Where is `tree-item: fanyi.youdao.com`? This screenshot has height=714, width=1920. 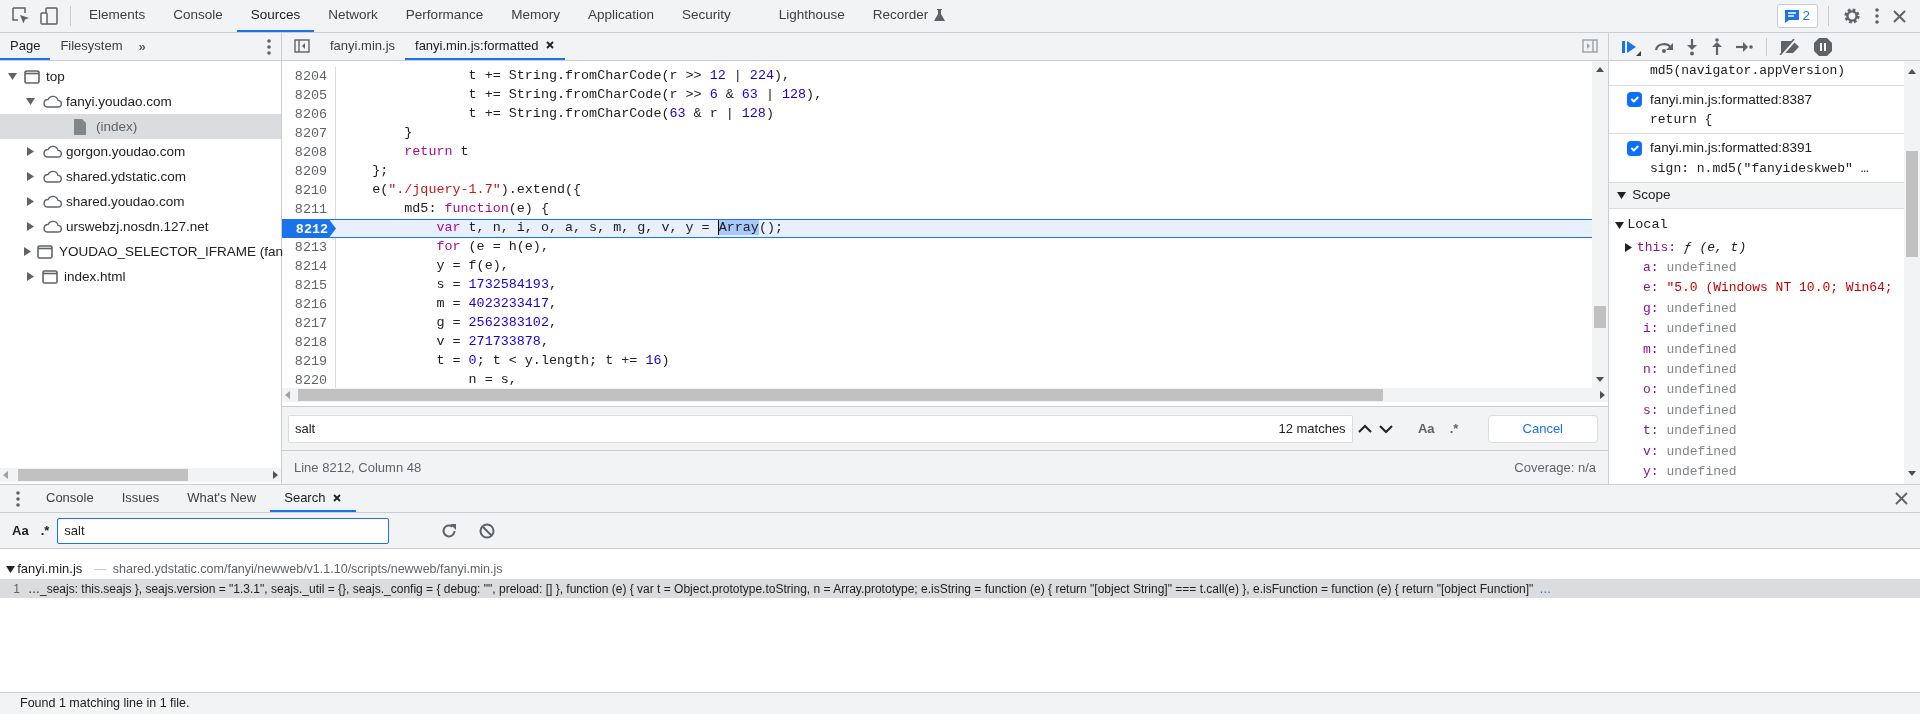 tree-item: fanyi.youdao.com is located at coordinates (140, 102).